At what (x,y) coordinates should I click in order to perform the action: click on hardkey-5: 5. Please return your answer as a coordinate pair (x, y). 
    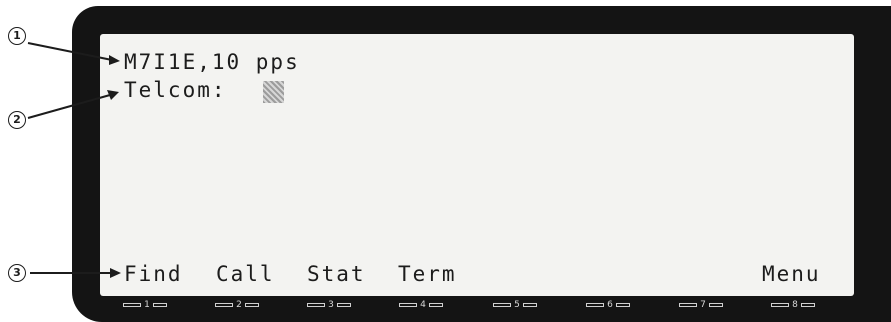
    Looking at the image, I should click on (515, 305).